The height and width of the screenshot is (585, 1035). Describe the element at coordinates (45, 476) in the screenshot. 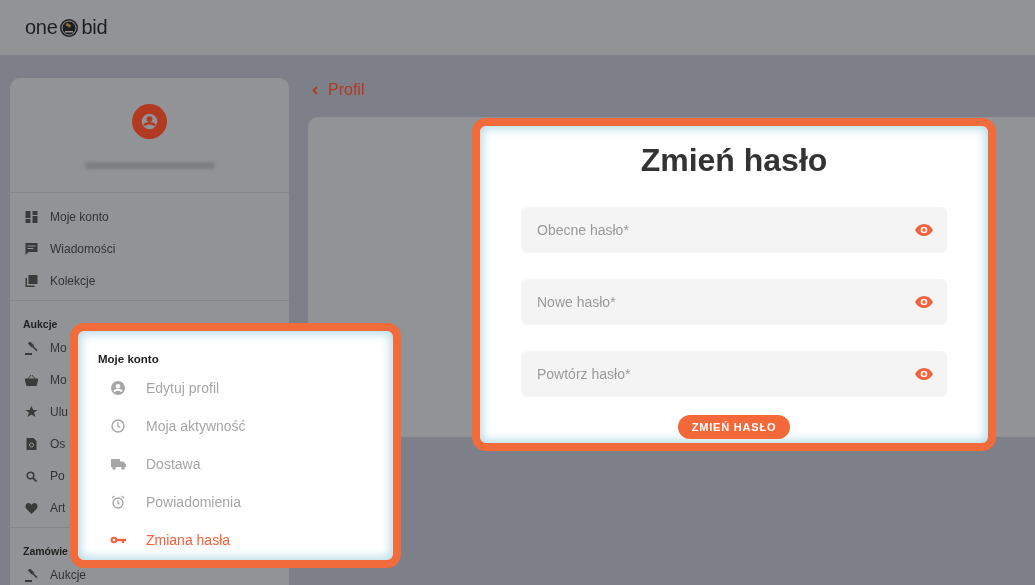

I see `sidebar-item: Po` at that location.